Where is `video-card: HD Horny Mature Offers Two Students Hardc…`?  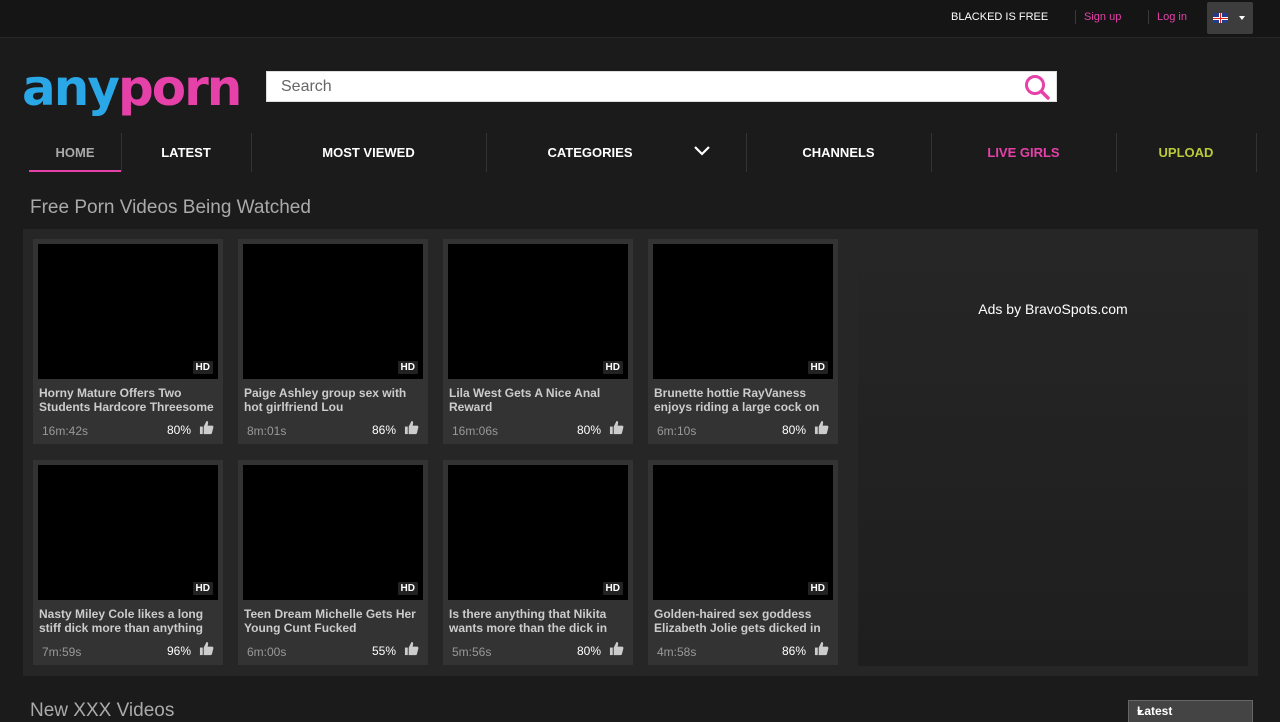
video-card: HD Horny Mature Offers Two Students Hardc… is located at coordinates (128, 341).